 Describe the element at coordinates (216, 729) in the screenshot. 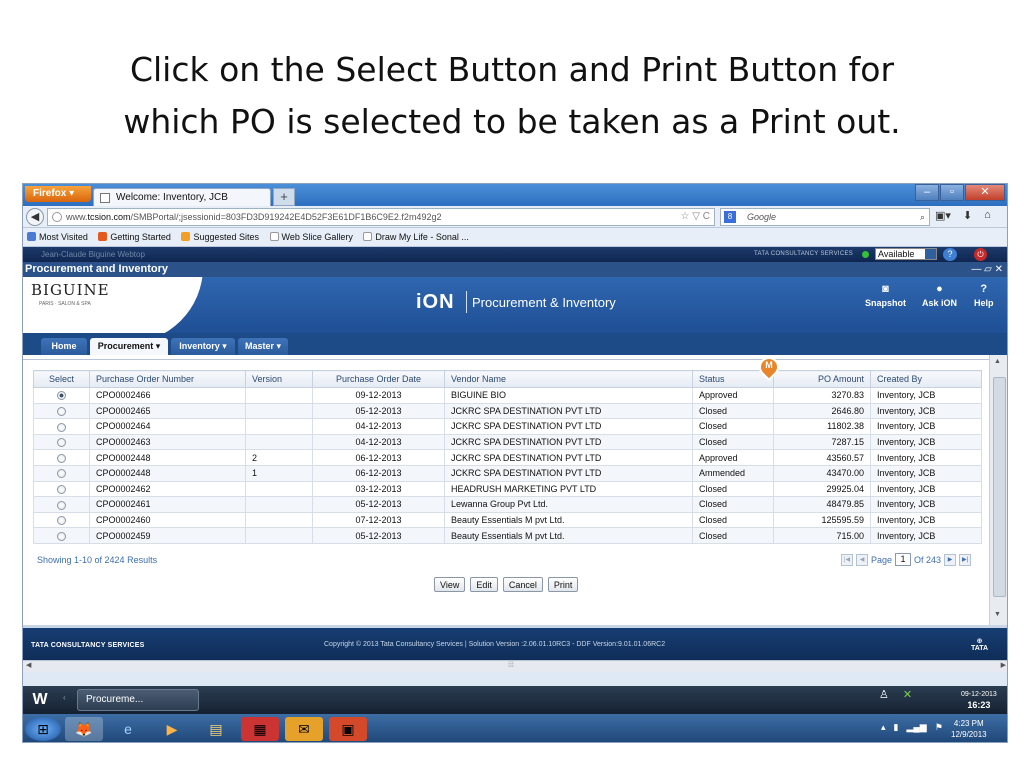

I see `explorer-folder-icon: ▤` at that location.